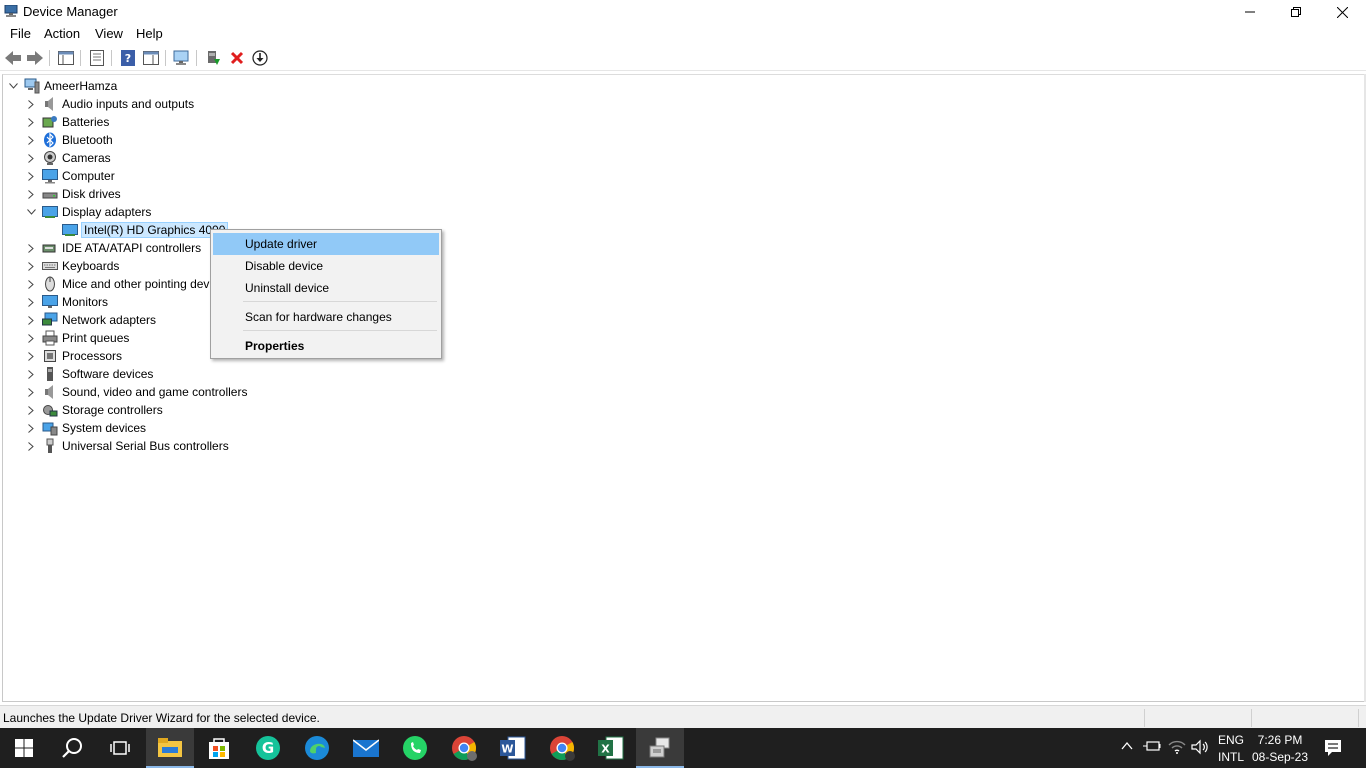  Describe the element at coordinates (77, 338) in the screenshot. I see `tree-item-print-queues: Print queues` at that location.